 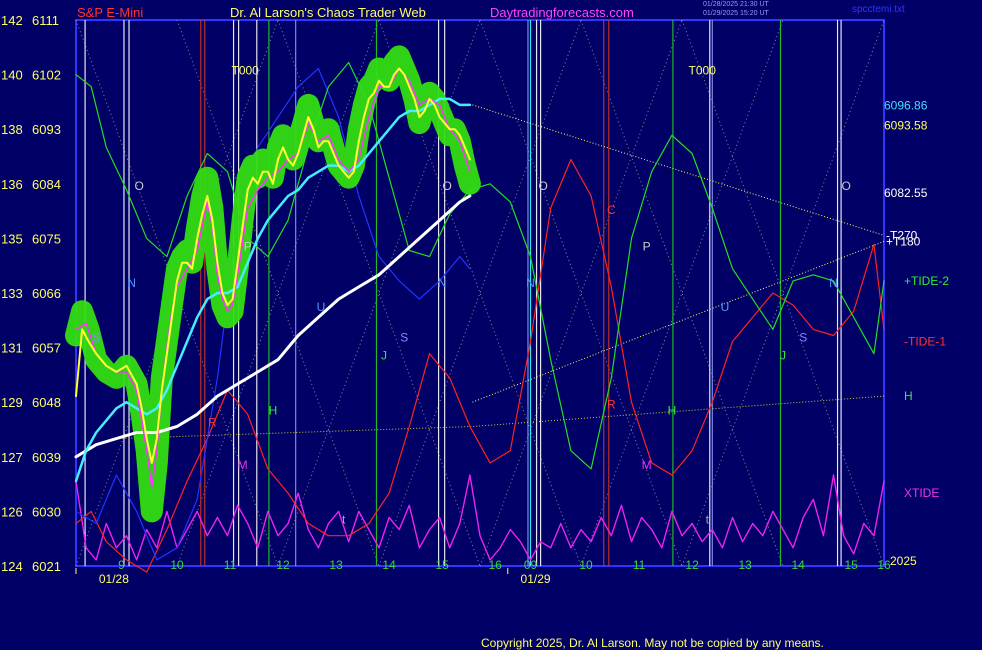 I want to click on y-tick-label-price: 6093, so click(x=46, y=129).